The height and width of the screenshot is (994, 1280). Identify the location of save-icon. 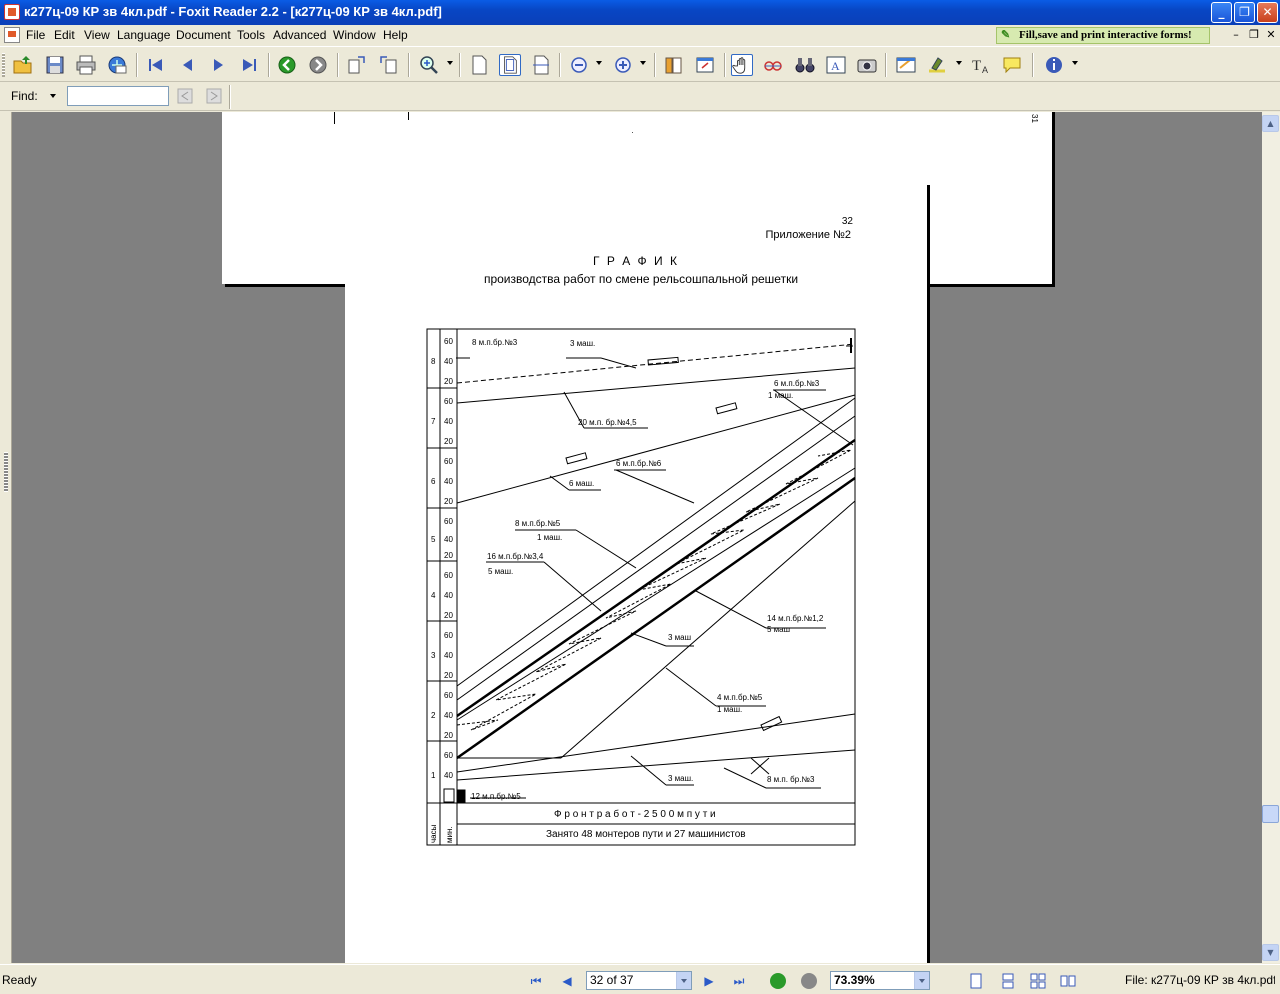
(55, 65).